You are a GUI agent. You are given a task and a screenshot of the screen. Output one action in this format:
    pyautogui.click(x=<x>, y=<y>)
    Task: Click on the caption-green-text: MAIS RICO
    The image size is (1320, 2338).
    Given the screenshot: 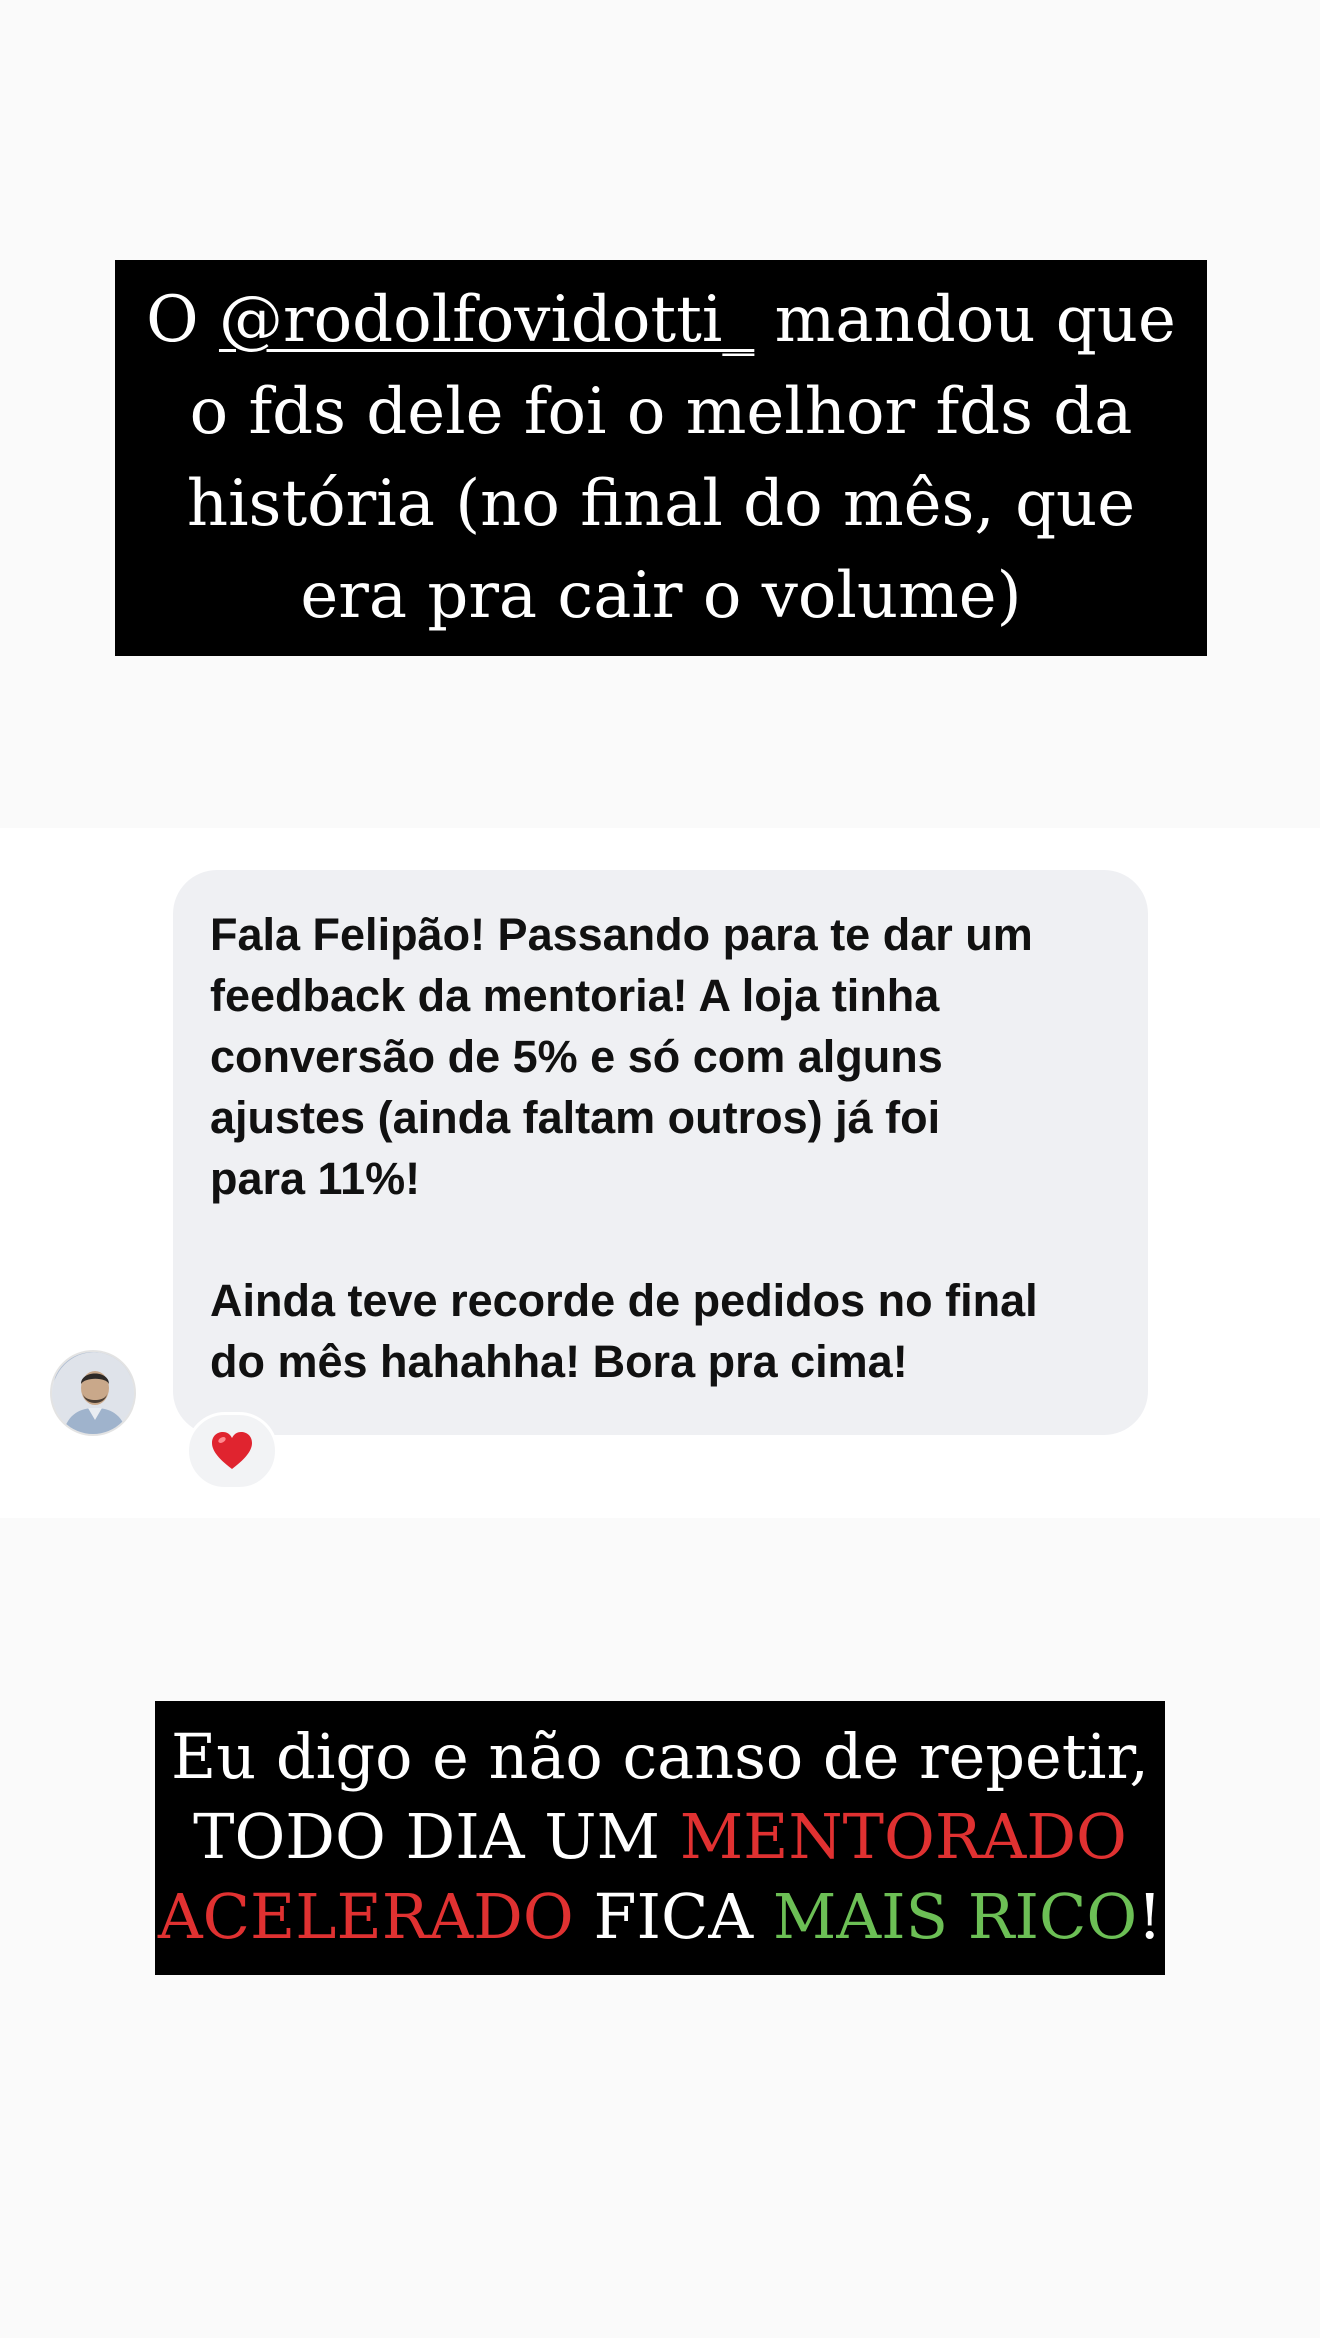 What is the action you would take?
    pyautogui.click(x=955, y=1916)
    